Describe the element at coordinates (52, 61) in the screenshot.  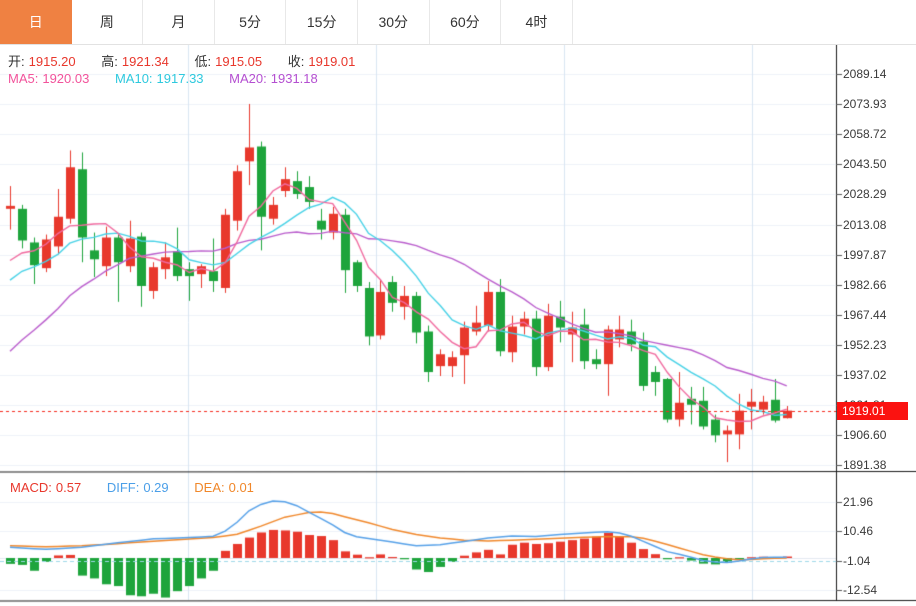
I see `open-value: 1915.20` at that location.